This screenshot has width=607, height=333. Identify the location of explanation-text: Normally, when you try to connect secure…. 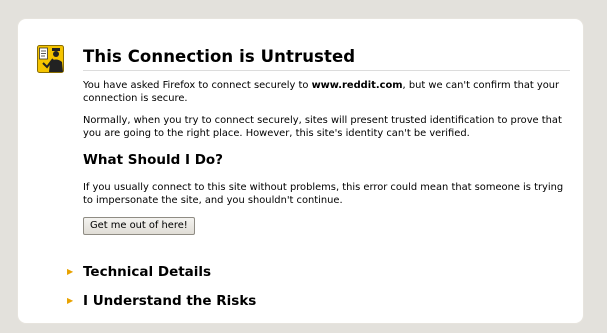
(322, 127).